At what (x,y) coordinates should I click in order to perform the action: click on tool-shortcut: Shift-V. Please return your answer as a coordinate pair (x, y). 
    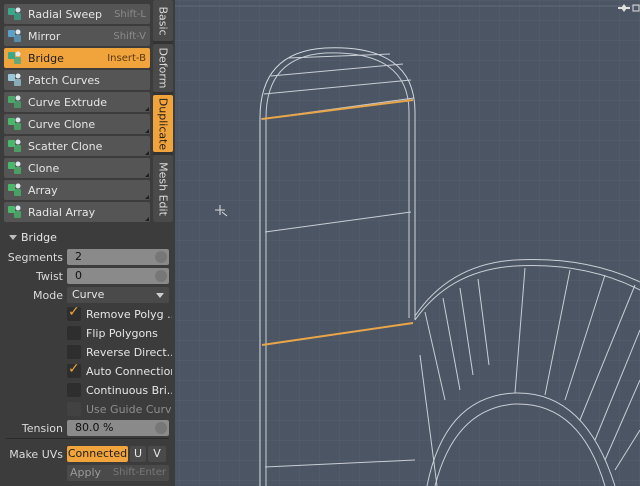
    Looking at the image, I should click on (129, 36).